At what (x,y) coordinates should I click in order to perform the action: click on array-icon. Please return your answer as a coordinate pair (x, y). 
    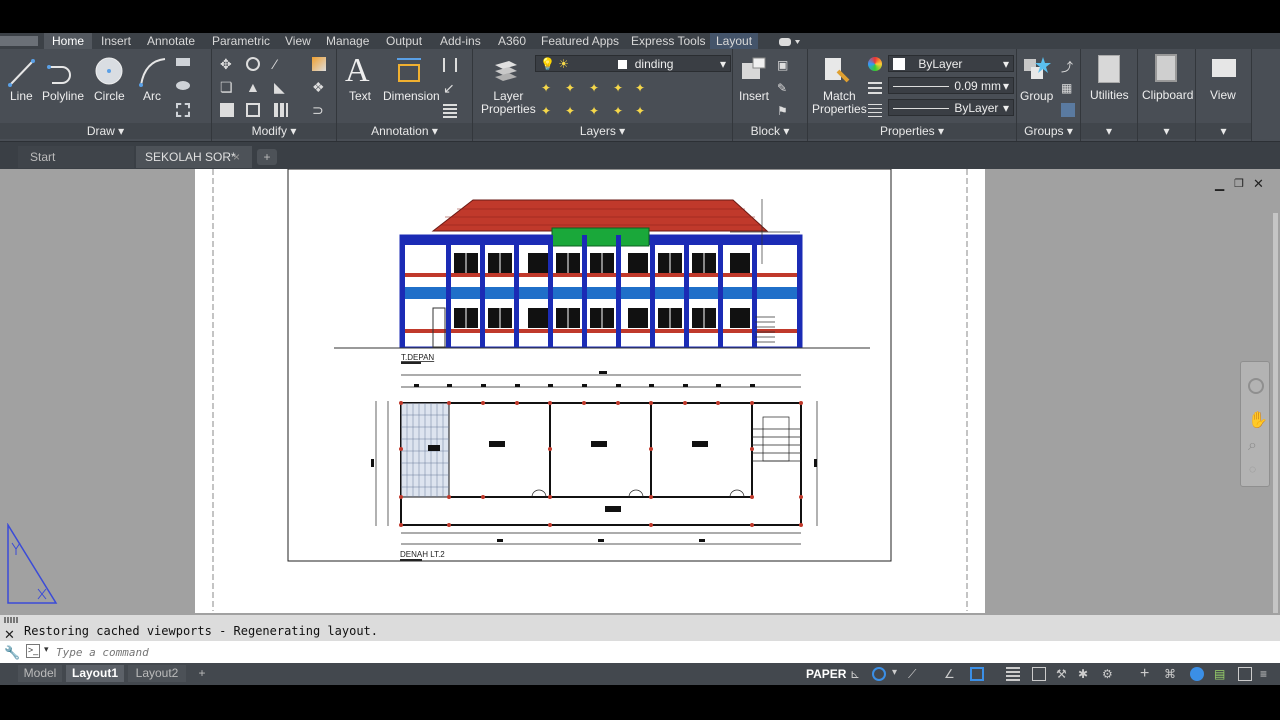
    Looking at the image, I should click on (281, 110).